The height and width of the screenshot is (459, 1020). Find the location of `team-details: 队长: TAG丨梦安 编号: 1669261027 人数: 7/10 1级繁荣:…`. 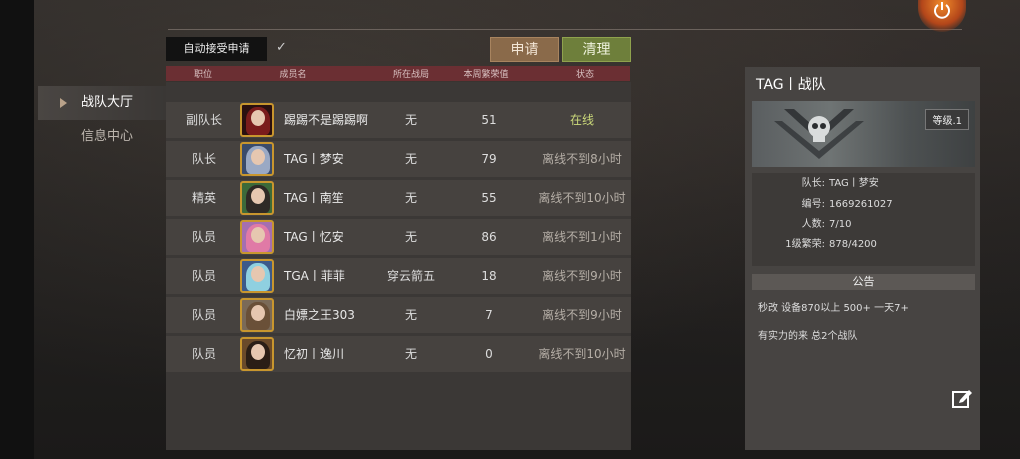

team-details: 队长: TAG丨梦安 编号: 1669261027 人数: 7/10 1级繁荣:… is located at coordinates (863, 219).